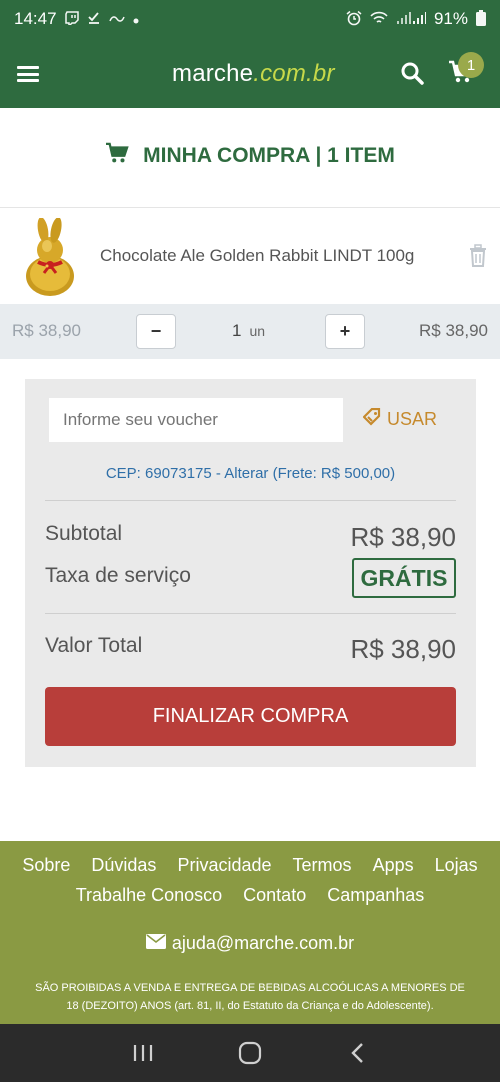 The width and height of the screenshot is (500, 1082). What do you see at coordinates (94, 645) in the screenshot?
I see `total-label: Valor Total` at bounding box center [94, 645].